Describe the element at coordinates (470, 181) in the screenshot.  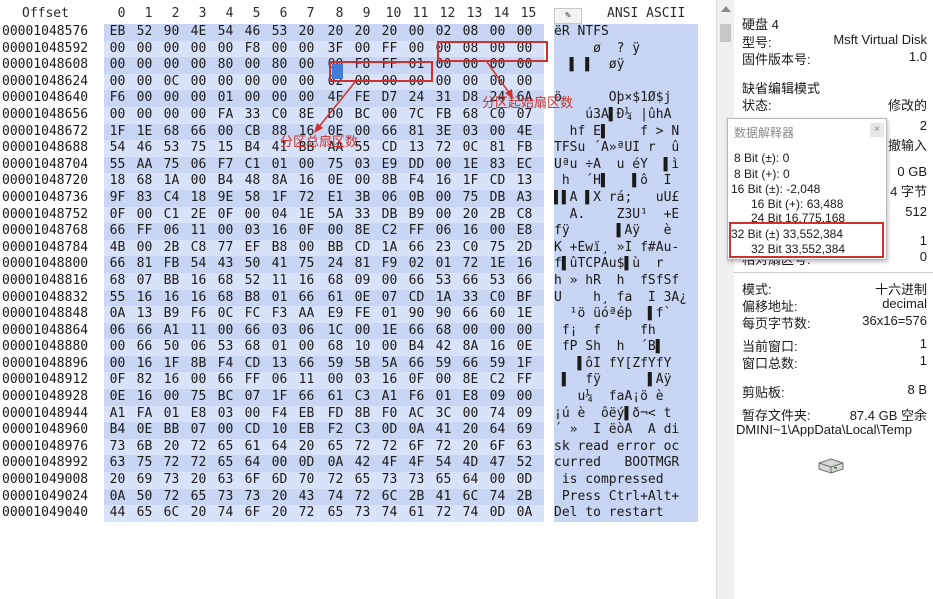
I see `byte-cell: 1F` at that location.